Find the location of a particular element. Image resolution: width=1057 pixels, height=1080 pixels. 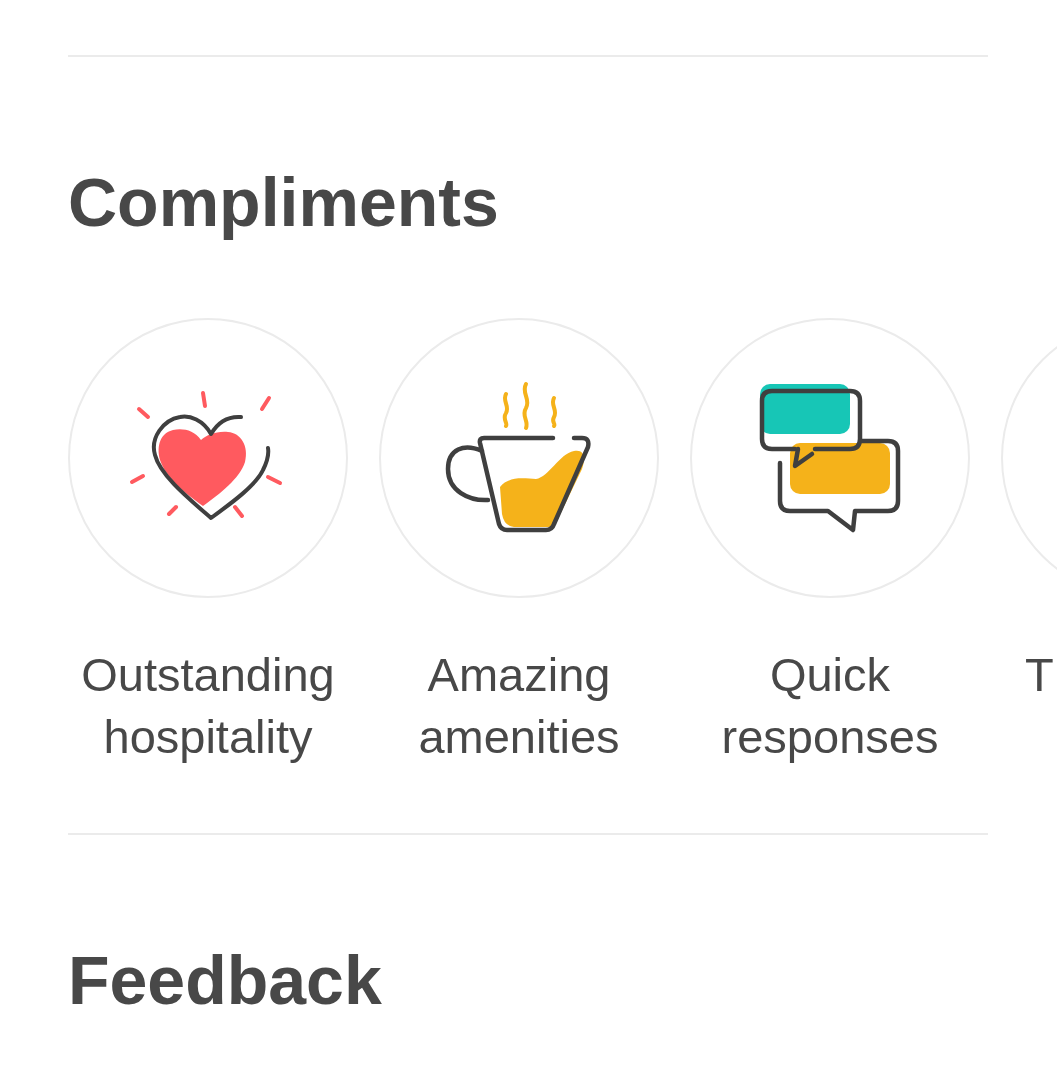

section-heading: Compliments is located at coordinates (284, 202).